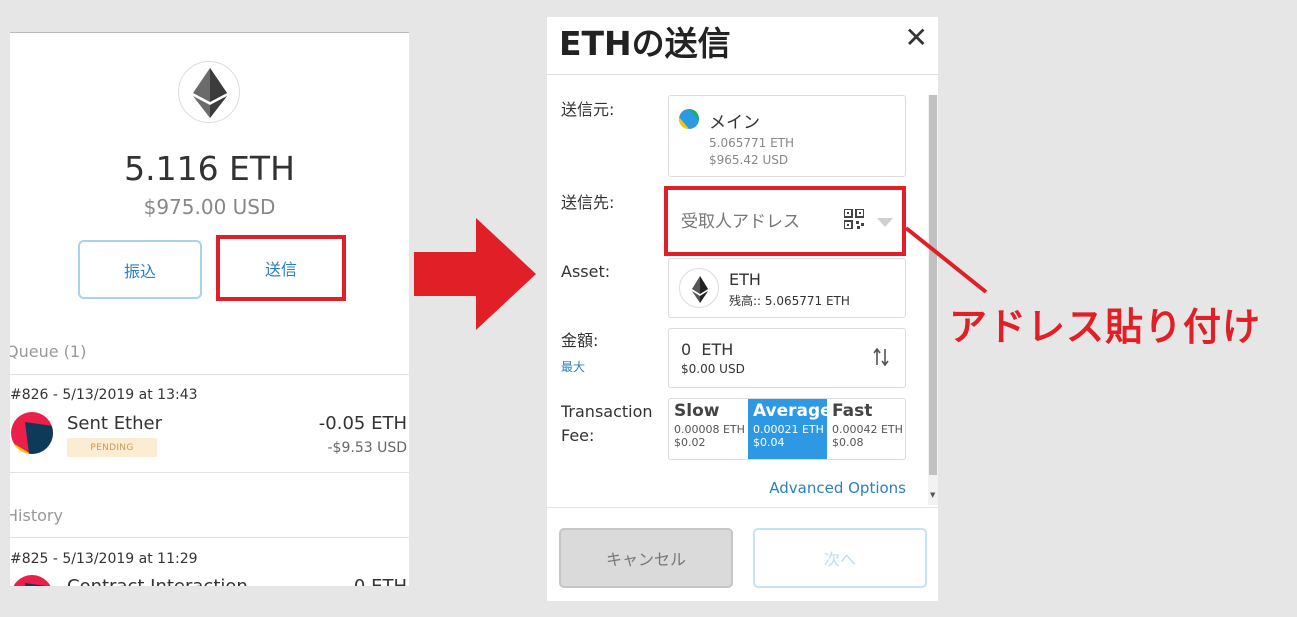 This screenshot has width=1297, height=617. Describe the element at coordinates (752, 143) in the screenshot. I see `from-balance-eth: 5.065771 ETH` at that location.